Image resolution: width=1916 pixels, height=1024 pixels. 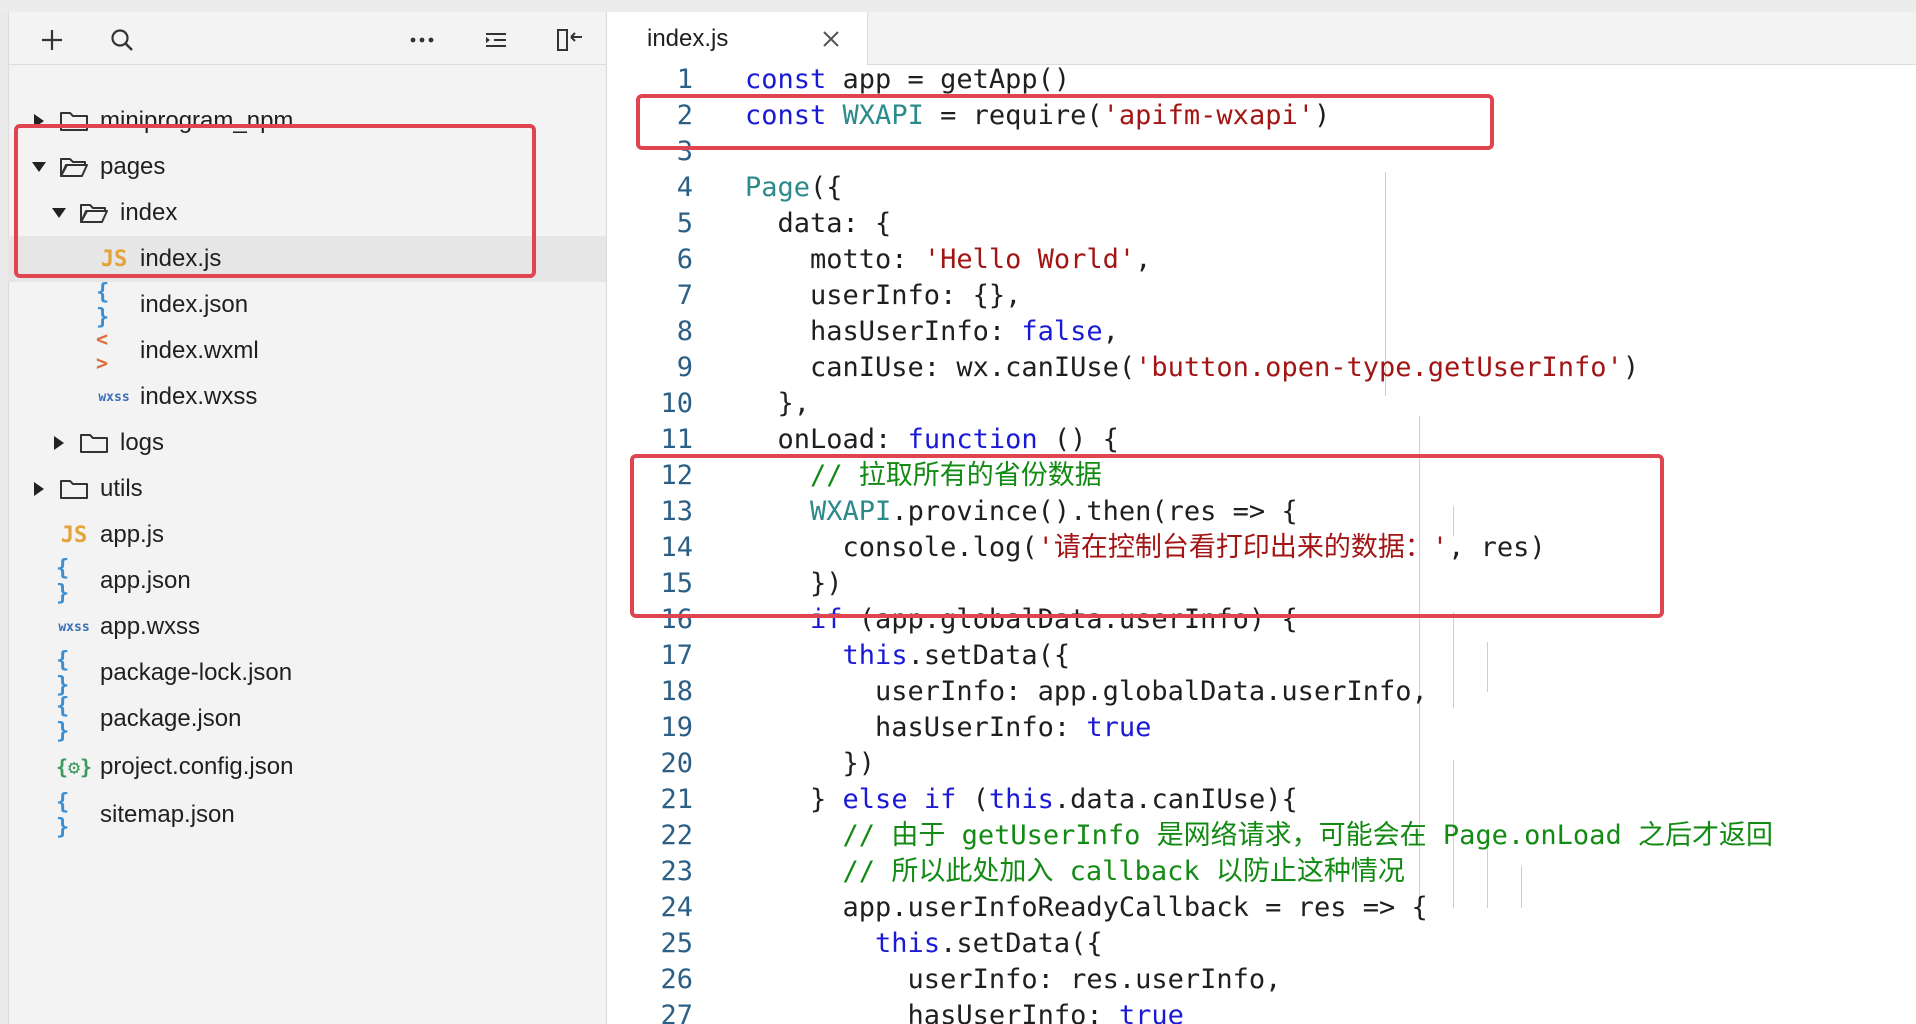 What do you see at coordinates (956, 655) in the screenshot?
I see `code-text: this.setData({` at bounding box center [956, 655].